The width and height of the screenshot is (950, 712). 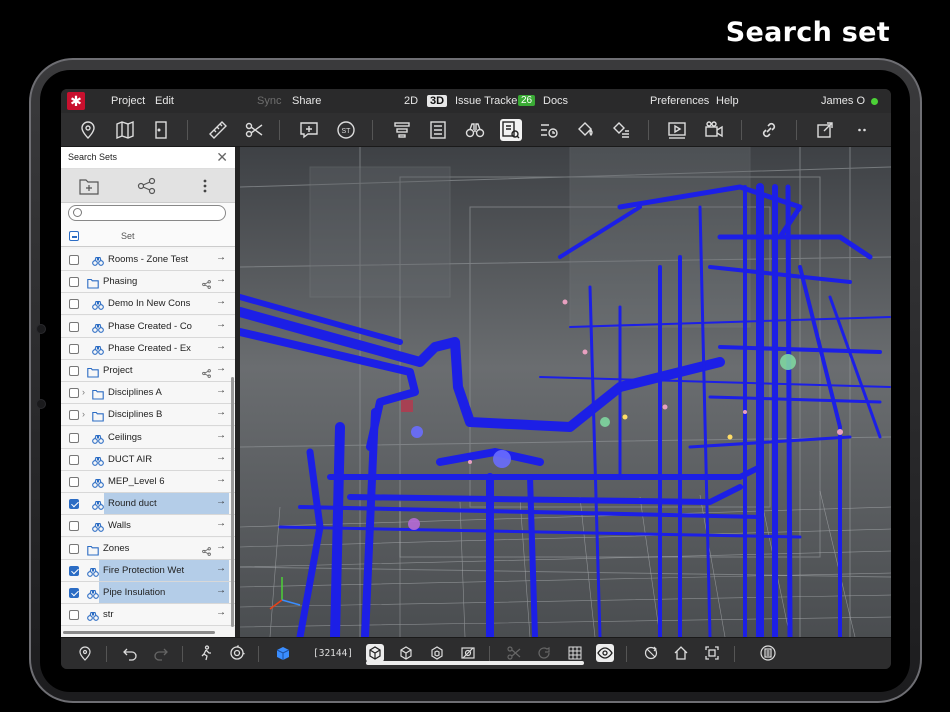 What do you see at coordinates (825, 130) in the screenshot?
I see `export-icon` at bounding box center [825, 130].